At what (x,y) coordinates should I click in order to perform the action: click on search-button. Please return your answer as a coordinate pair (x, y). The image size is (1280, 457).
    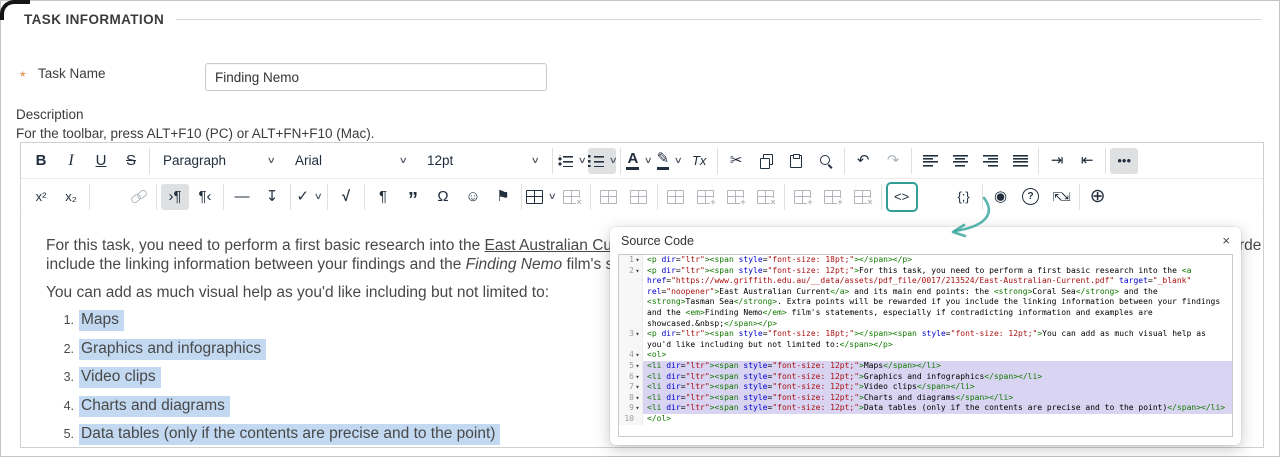
    Looking at the image, I should click on (826, 161).